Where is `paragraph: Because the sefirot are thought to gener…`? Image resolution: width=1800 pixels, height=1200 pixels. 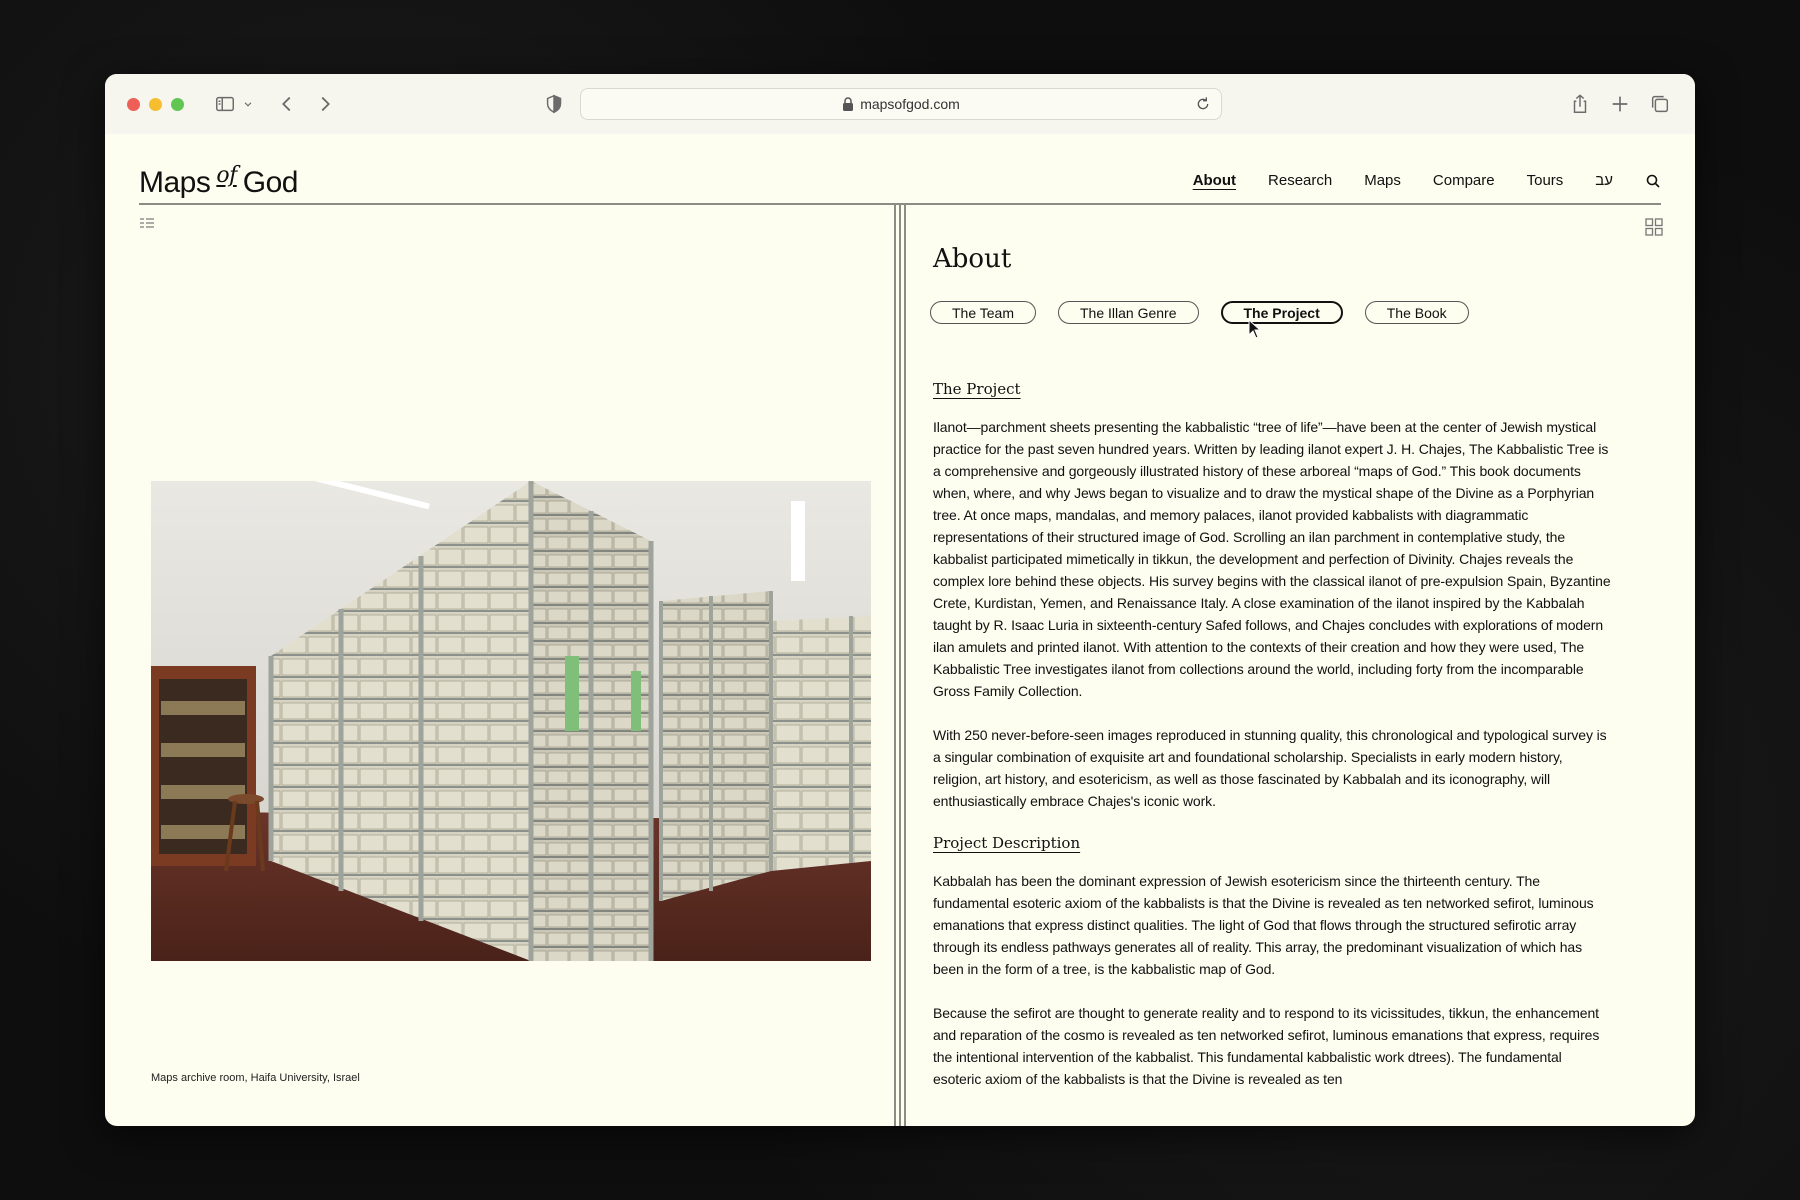
paragraph: Because the sefirot are thought to gener… is located at coordinates (1266, 1046).